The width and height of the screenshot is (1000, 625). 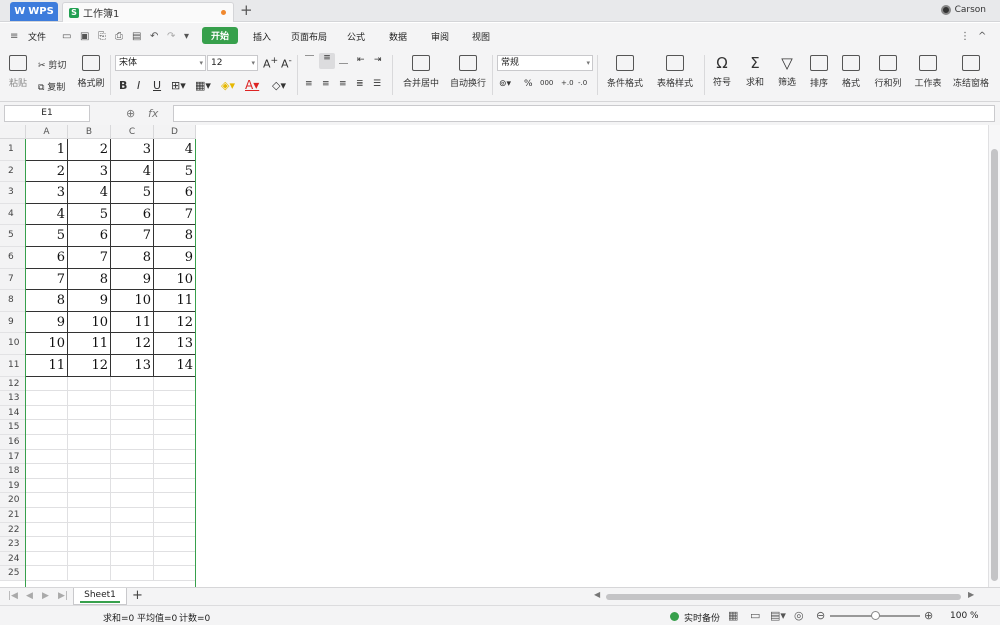 What do you see at coordinates (597, 594) in the screenshot?
I see `scroll-left-icon: ◀` at bounding box center [597, 594].